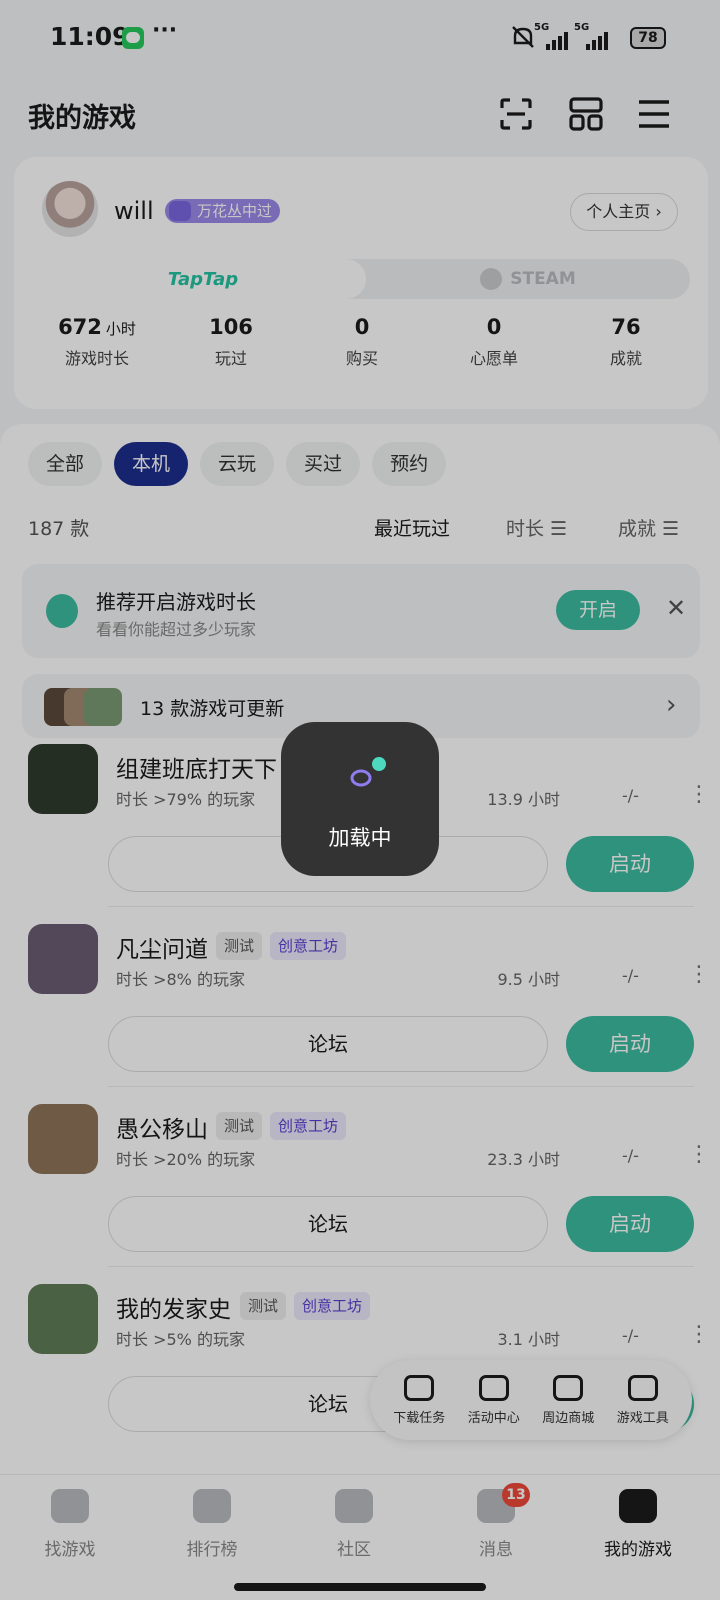  I want to click on loading-text: 加载中, so click(360, 838).